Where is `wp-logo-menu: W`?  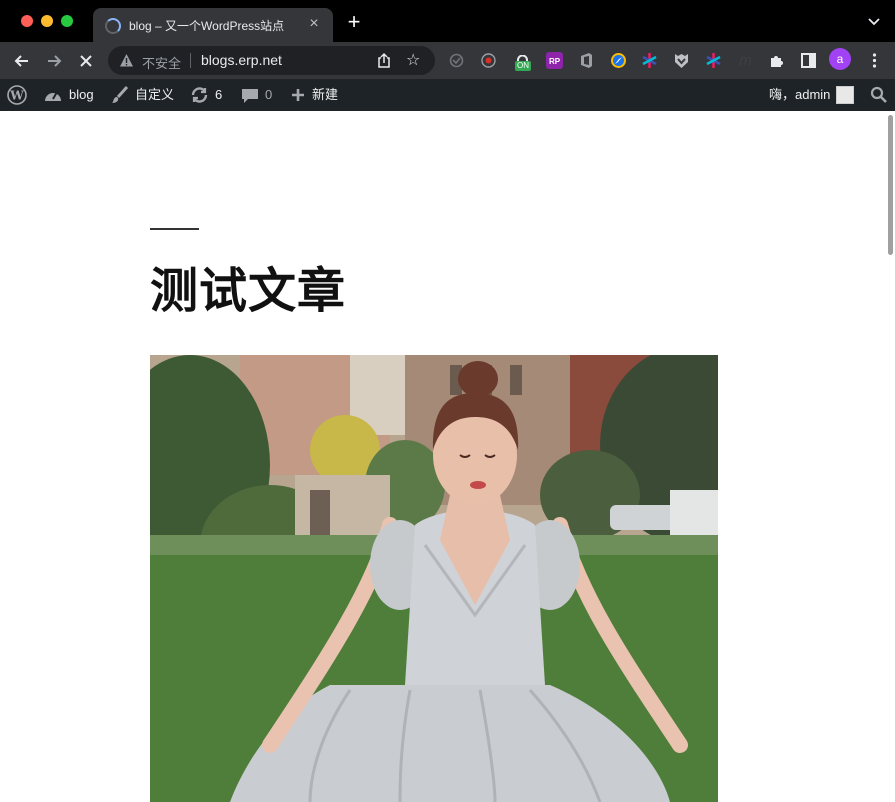
wp-logo-menu: W is located at coordinates (17, 95).